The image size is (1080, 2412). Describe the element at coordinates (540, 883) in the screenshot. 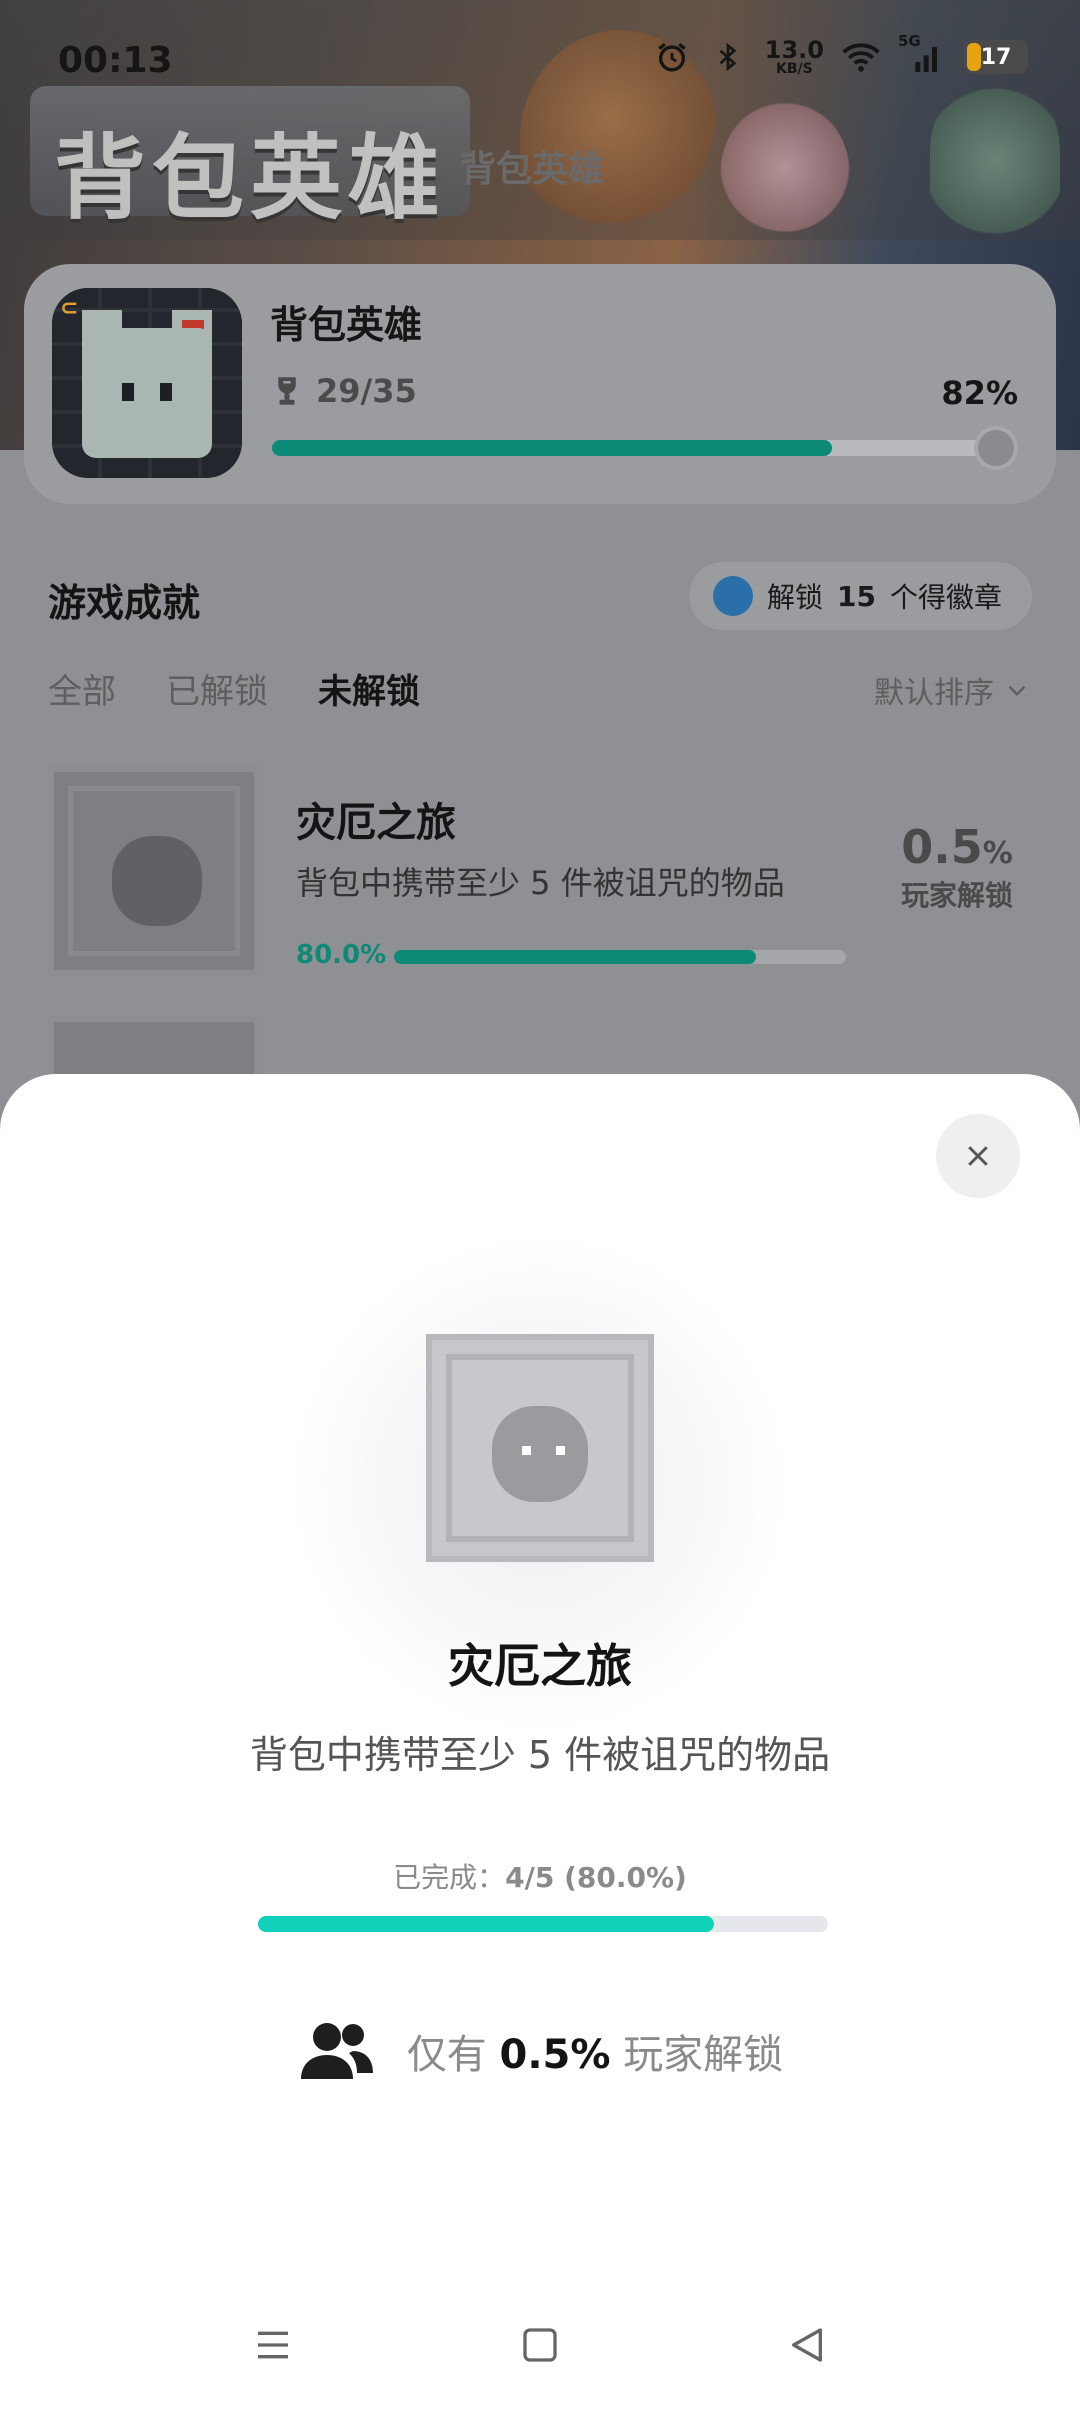

I see `achievement-description: 背包中携带至少 5 件被诅咒的物品` at that location.